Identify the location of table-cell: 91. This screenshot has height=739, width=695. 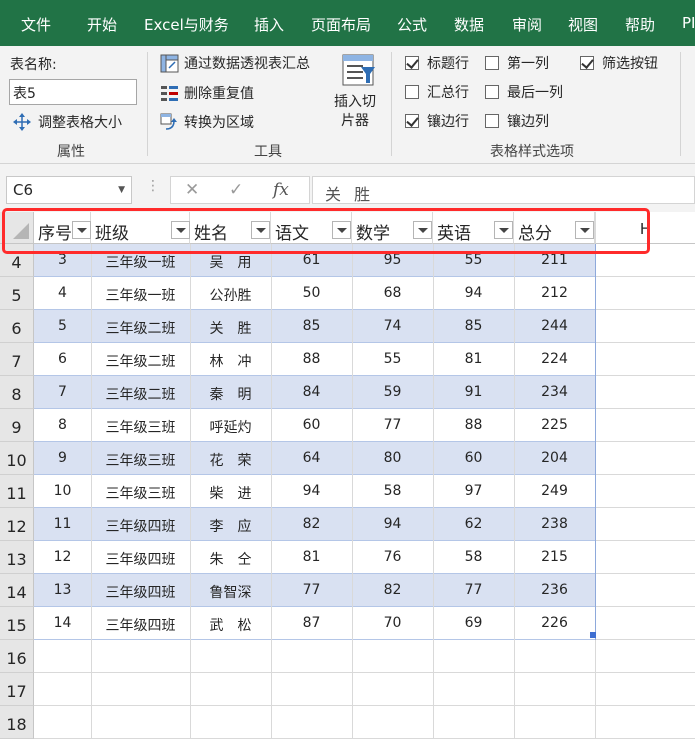
(473, 392).